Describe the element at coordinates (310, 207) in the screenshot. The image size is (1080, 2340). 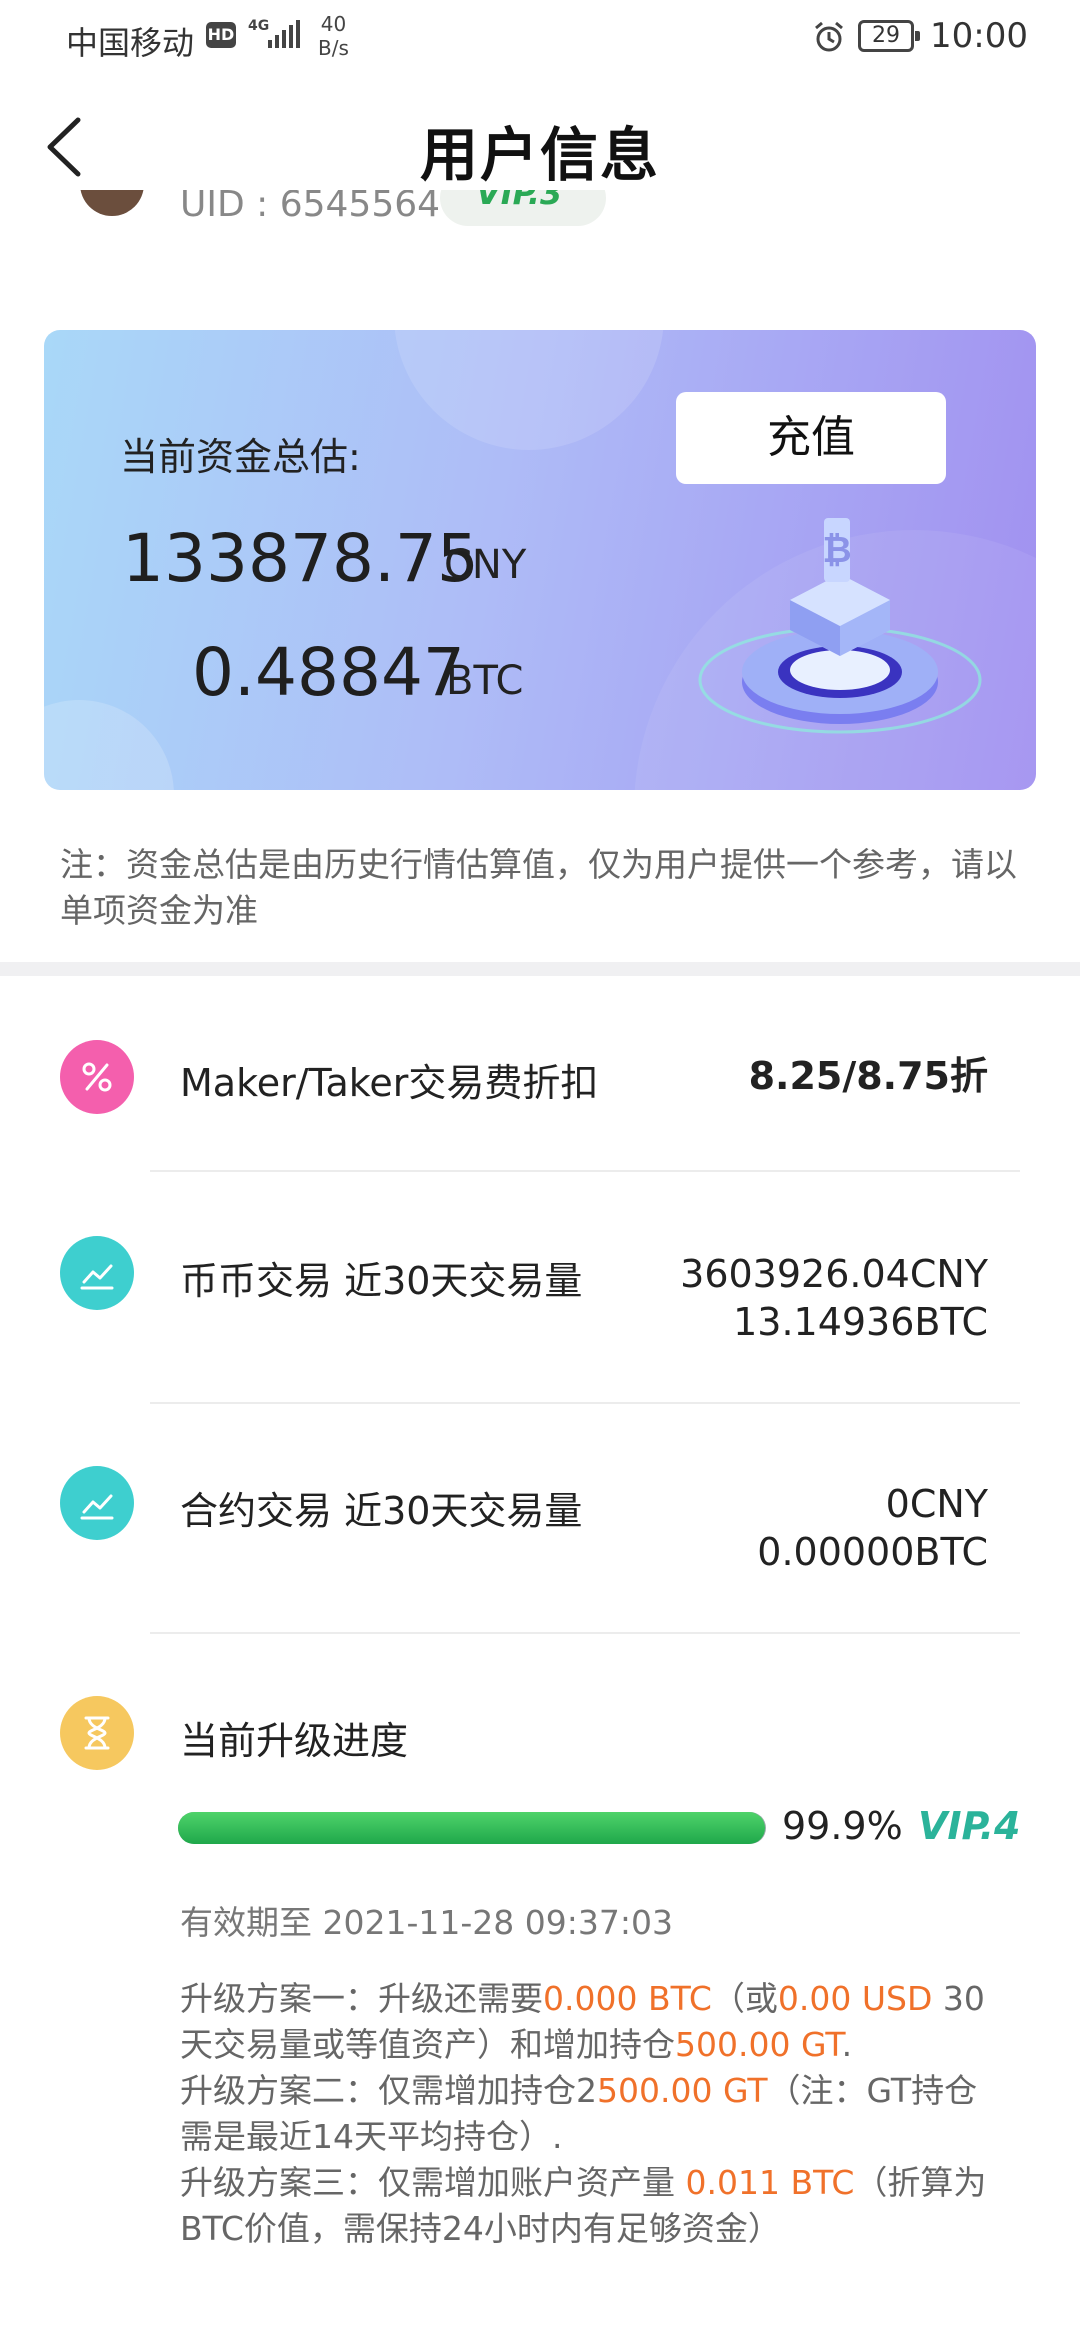
I see `user-uid: UID : 6545564` at that location.